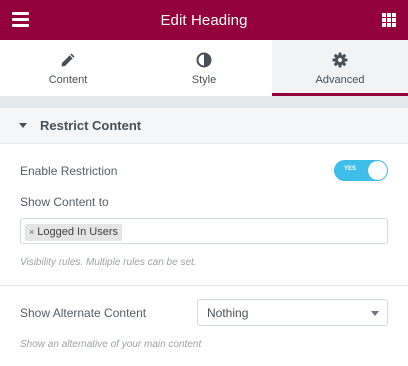 The image size is (408, 366). Describe the element at coordinates (292, 312) in the screenshot. I see `alternate-content-select: Nothing` at that location.